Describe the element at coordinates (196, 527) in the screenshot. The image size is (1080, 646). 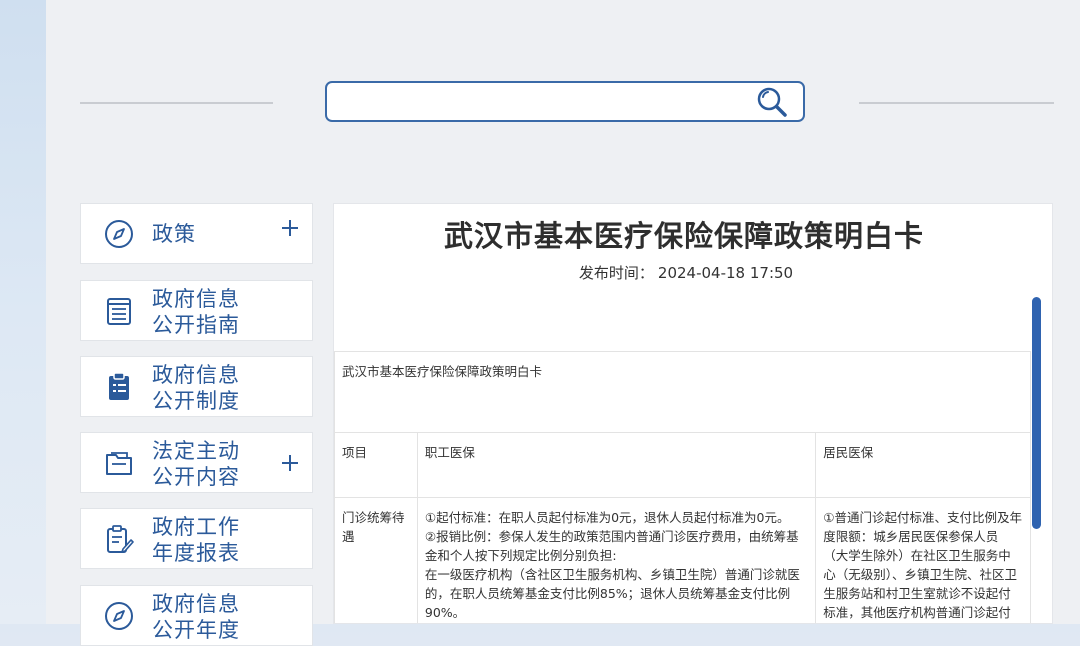
I see `label-line-1: 政府工作` at that location.